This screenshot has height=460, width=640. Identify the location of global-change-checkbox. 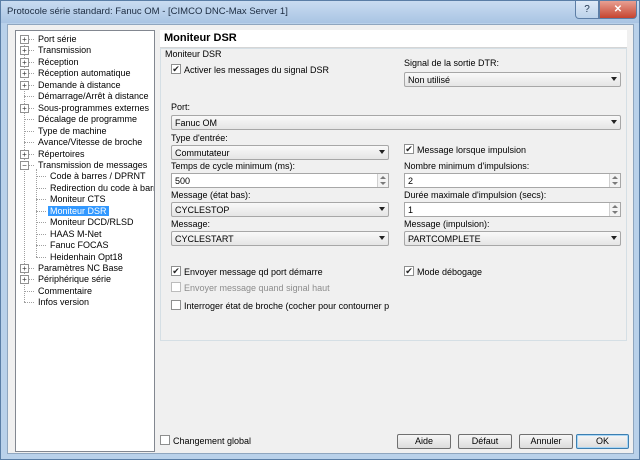
(165, 440).